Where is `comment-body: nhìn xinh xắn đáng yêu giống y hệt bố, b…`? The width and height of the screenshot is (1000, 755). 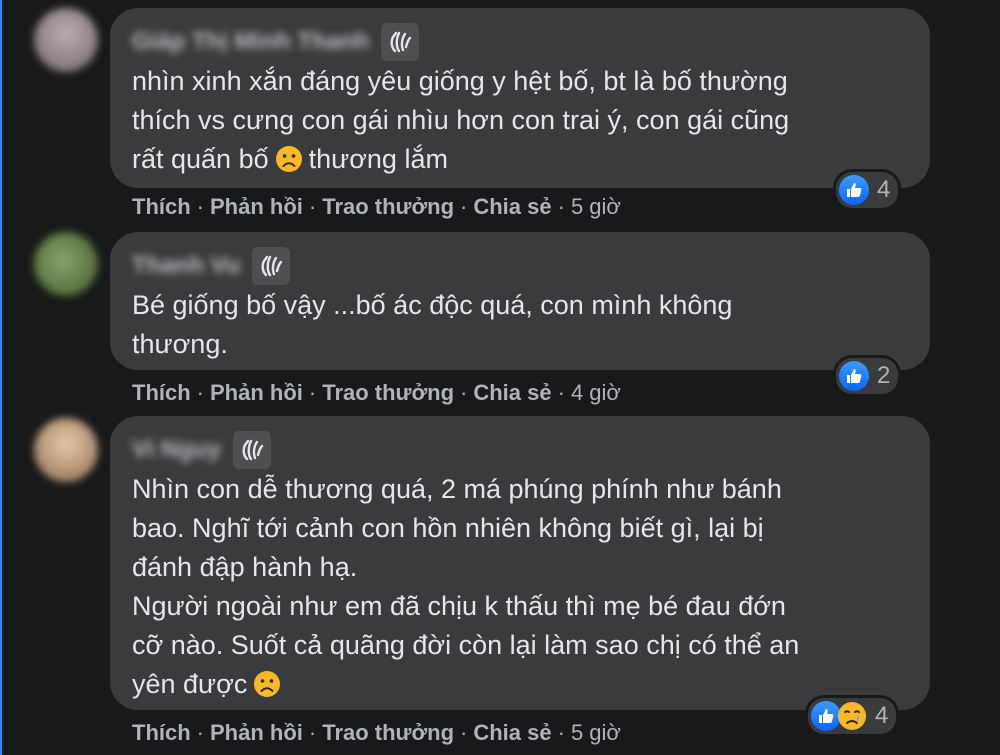
comment-body: nhìn xinh xắn đáng yêu giống y hệt bố, b… is located at coordinates (461, 120).